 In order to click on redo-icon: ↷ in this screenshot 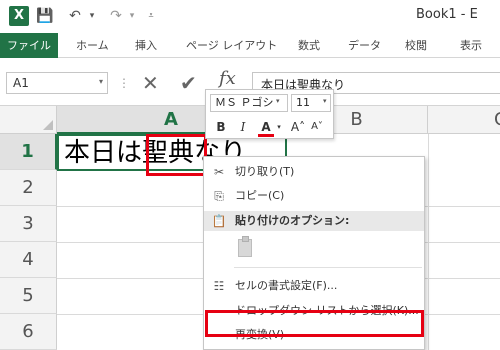, I will do `click(116, 16)`.